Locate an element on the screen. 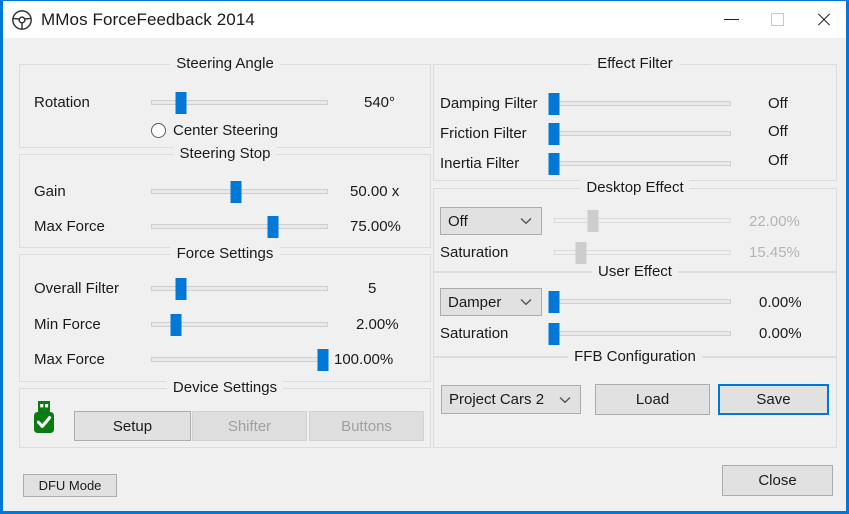 The height and width of the screenshot is (514, 849). radio-icon is located at coordinates (158, 130).